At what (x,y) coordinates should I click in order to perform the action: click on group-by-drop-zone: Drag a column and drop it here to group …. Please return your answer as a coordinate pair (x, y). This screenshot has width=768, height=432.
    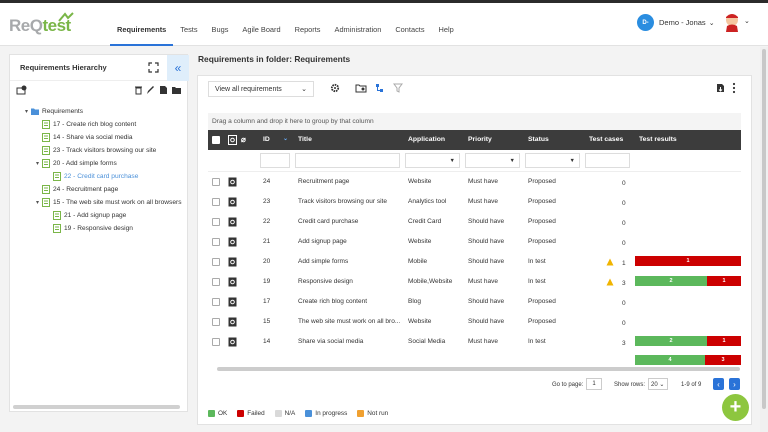
    Looking at the image, I should click on (474, 121).